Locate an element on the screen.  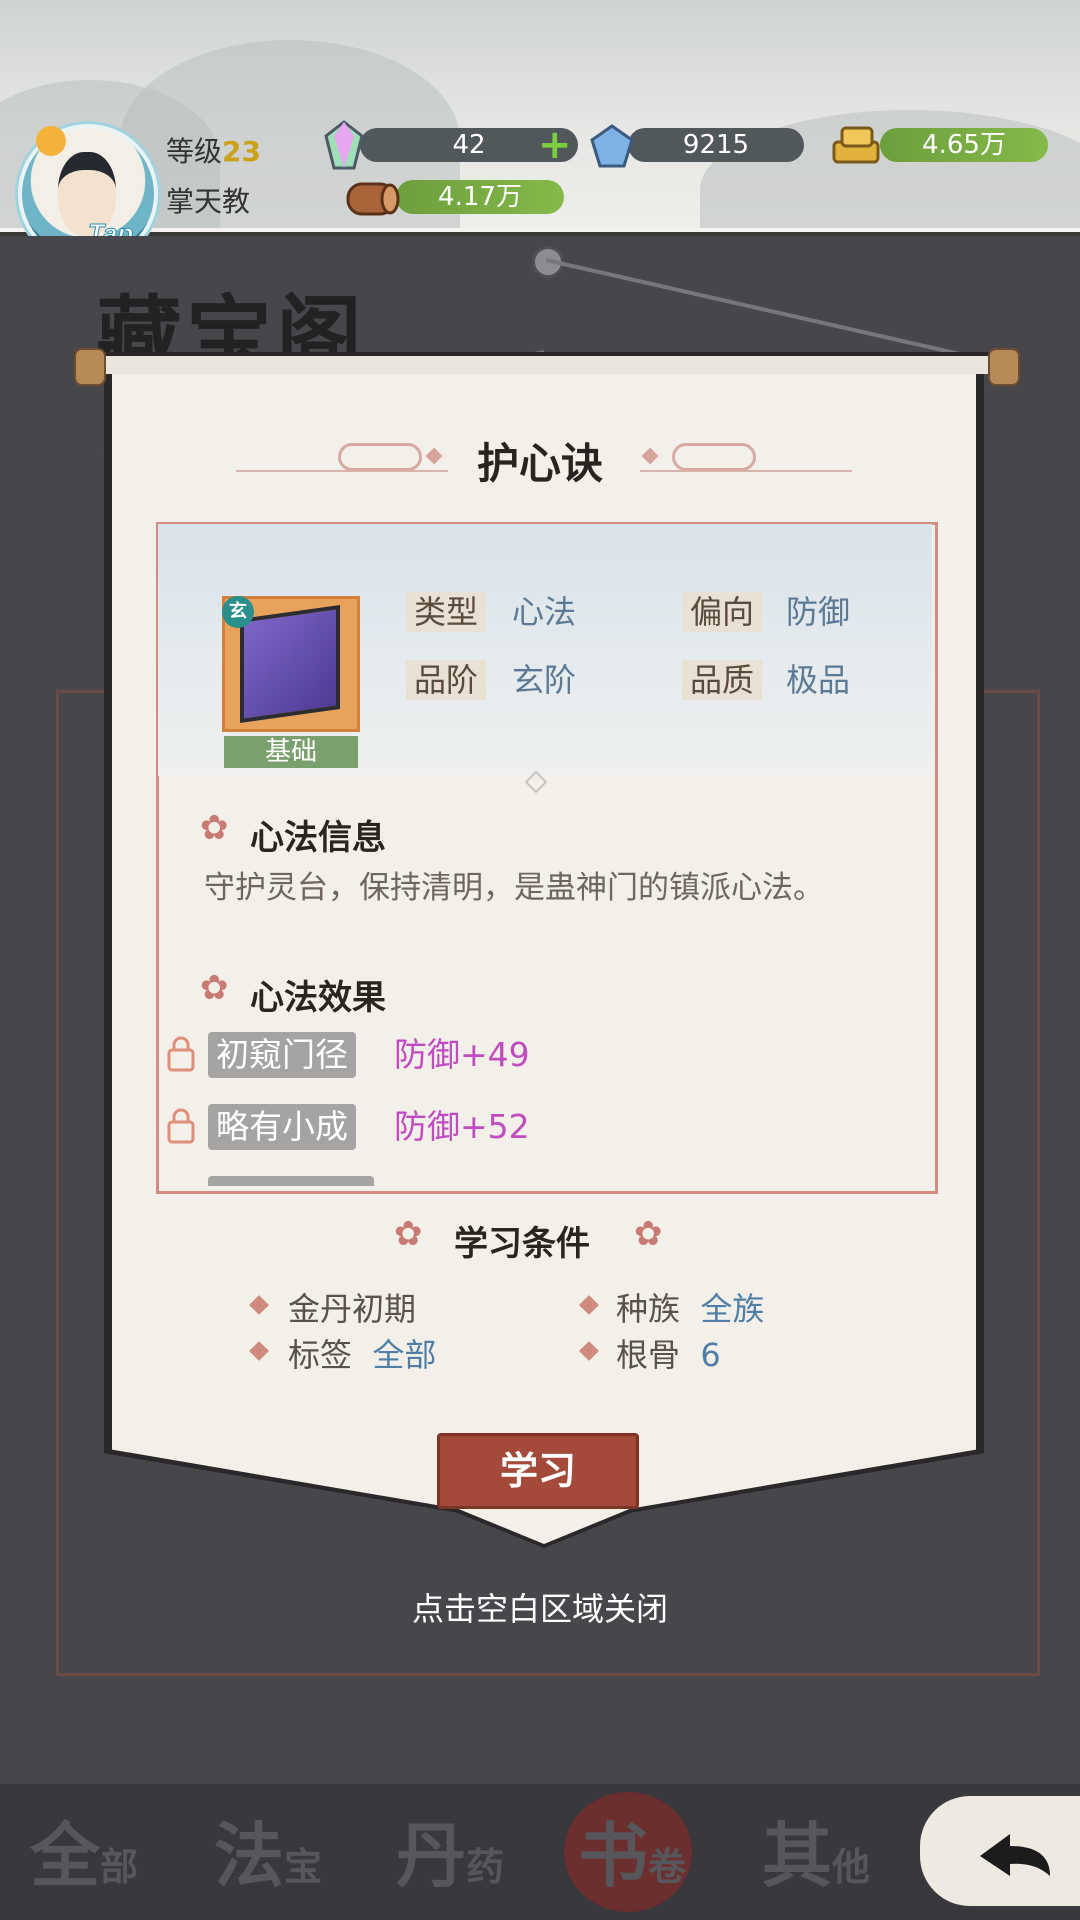
effect-heading: 心法效果 is located at coordinates (318, 998).